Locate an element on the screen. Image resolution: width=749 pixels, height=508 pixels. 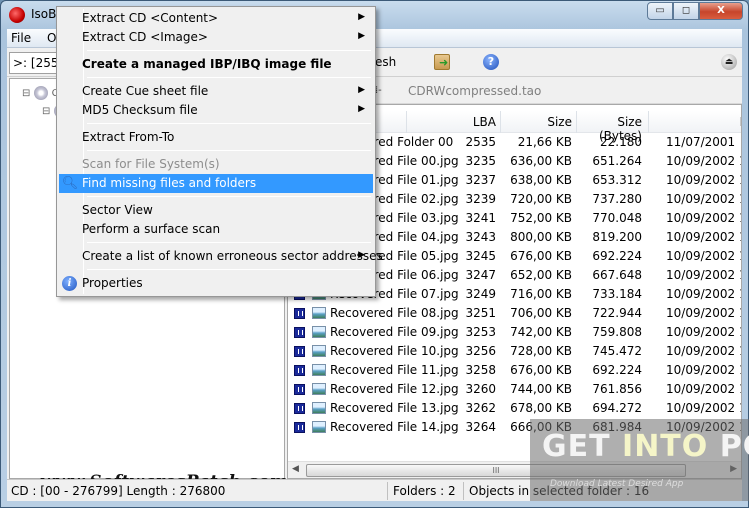
scroll-left-arrow: ◀ is located at coordinates (295, 469).